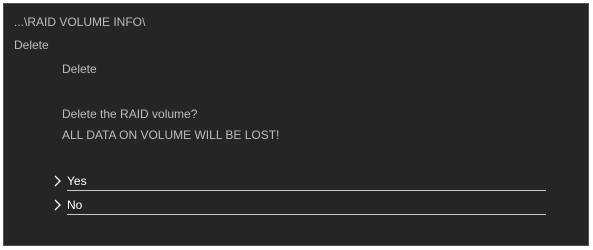  I want to click on no-option-label: No, so click(75, 205).